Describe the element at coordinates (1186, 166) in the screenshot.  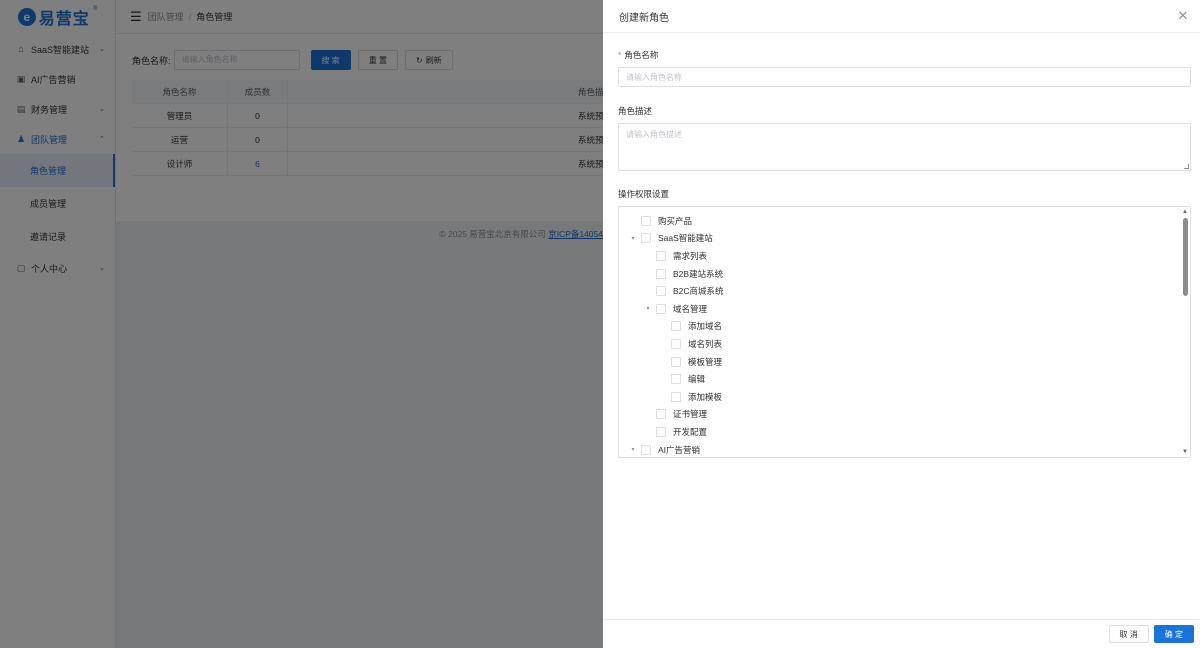
I see `resize-handle-icon` at that location.